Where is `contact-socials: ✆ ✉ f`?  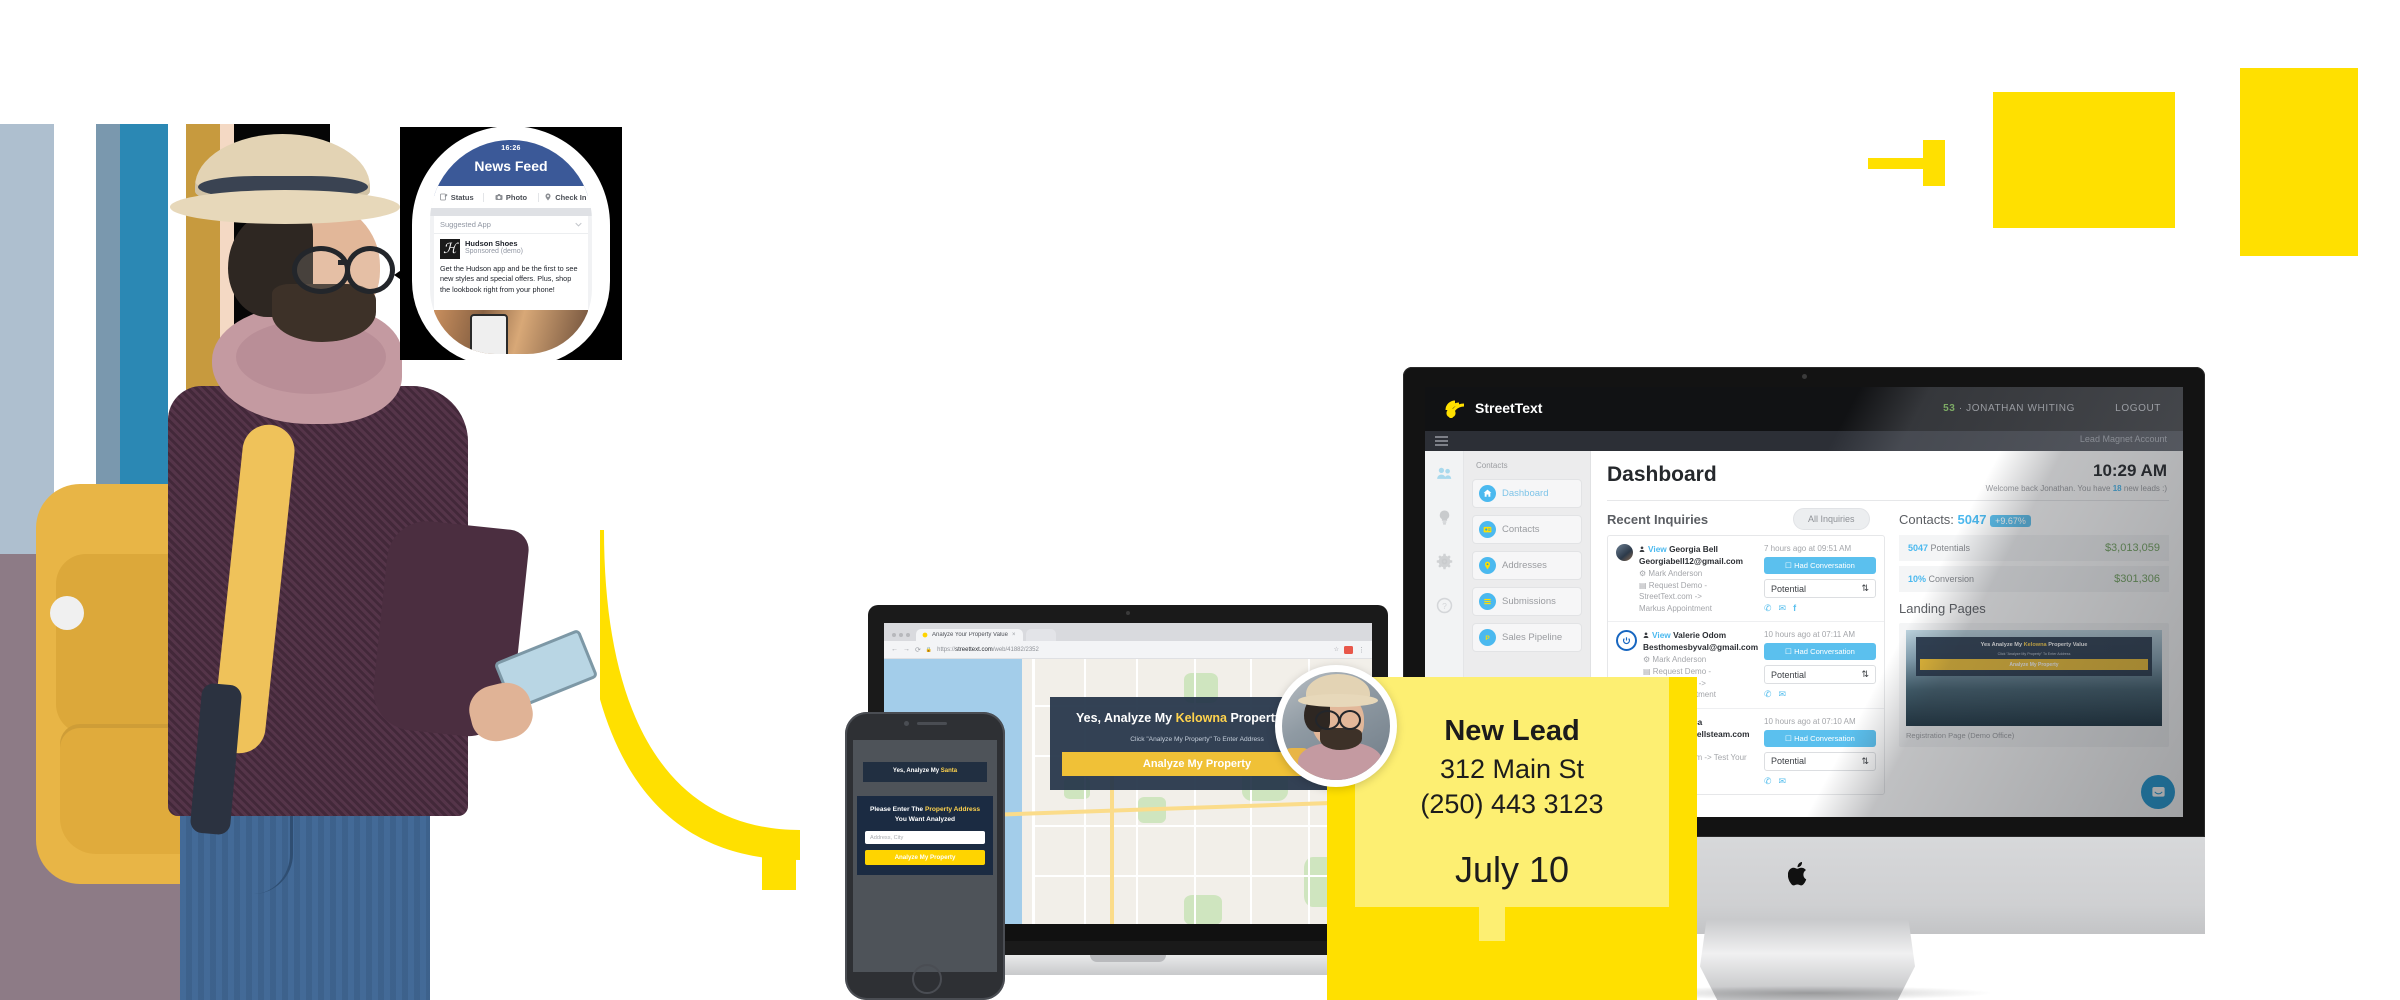 contact-socials: ✆ ✉ f is located at coordinates (1820, 608).